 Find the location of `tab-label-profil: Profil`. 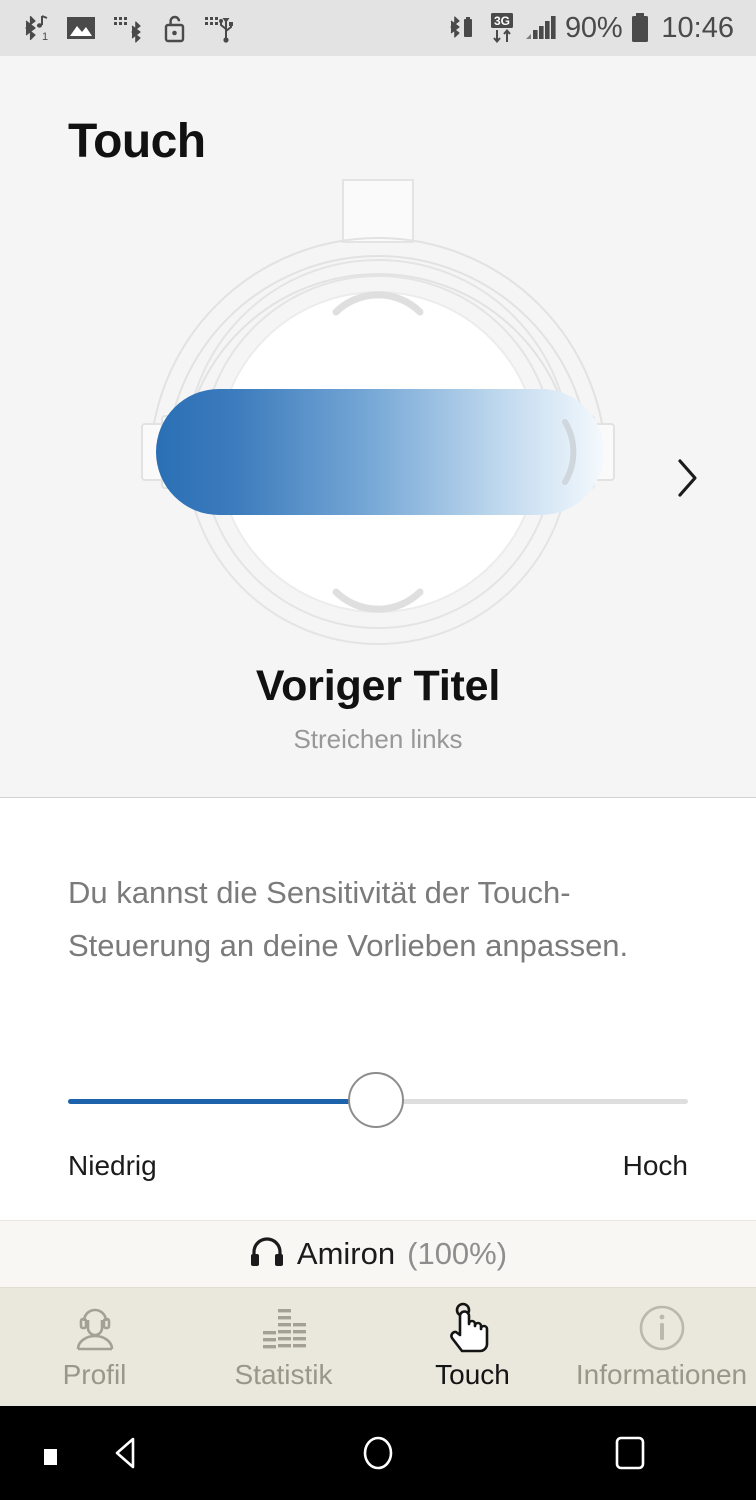

tab-label-profil: Profil is located at coordinates (94, 1374).